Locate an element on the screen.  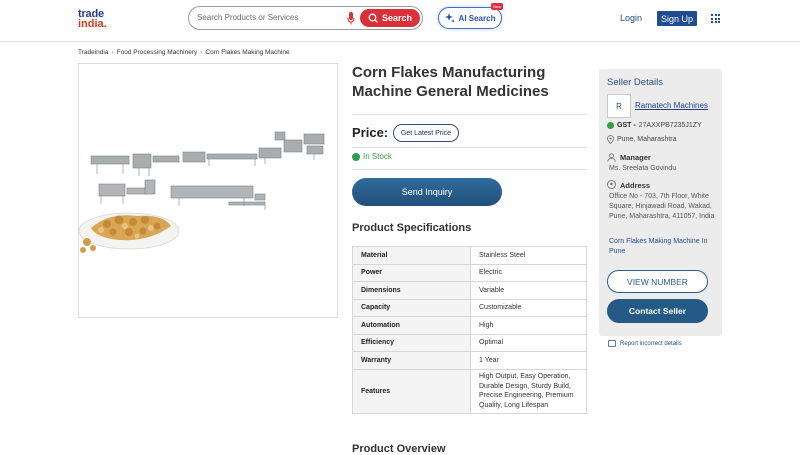
get-latest-price-button: Get Latest Price is located at coordinates (426, 133).